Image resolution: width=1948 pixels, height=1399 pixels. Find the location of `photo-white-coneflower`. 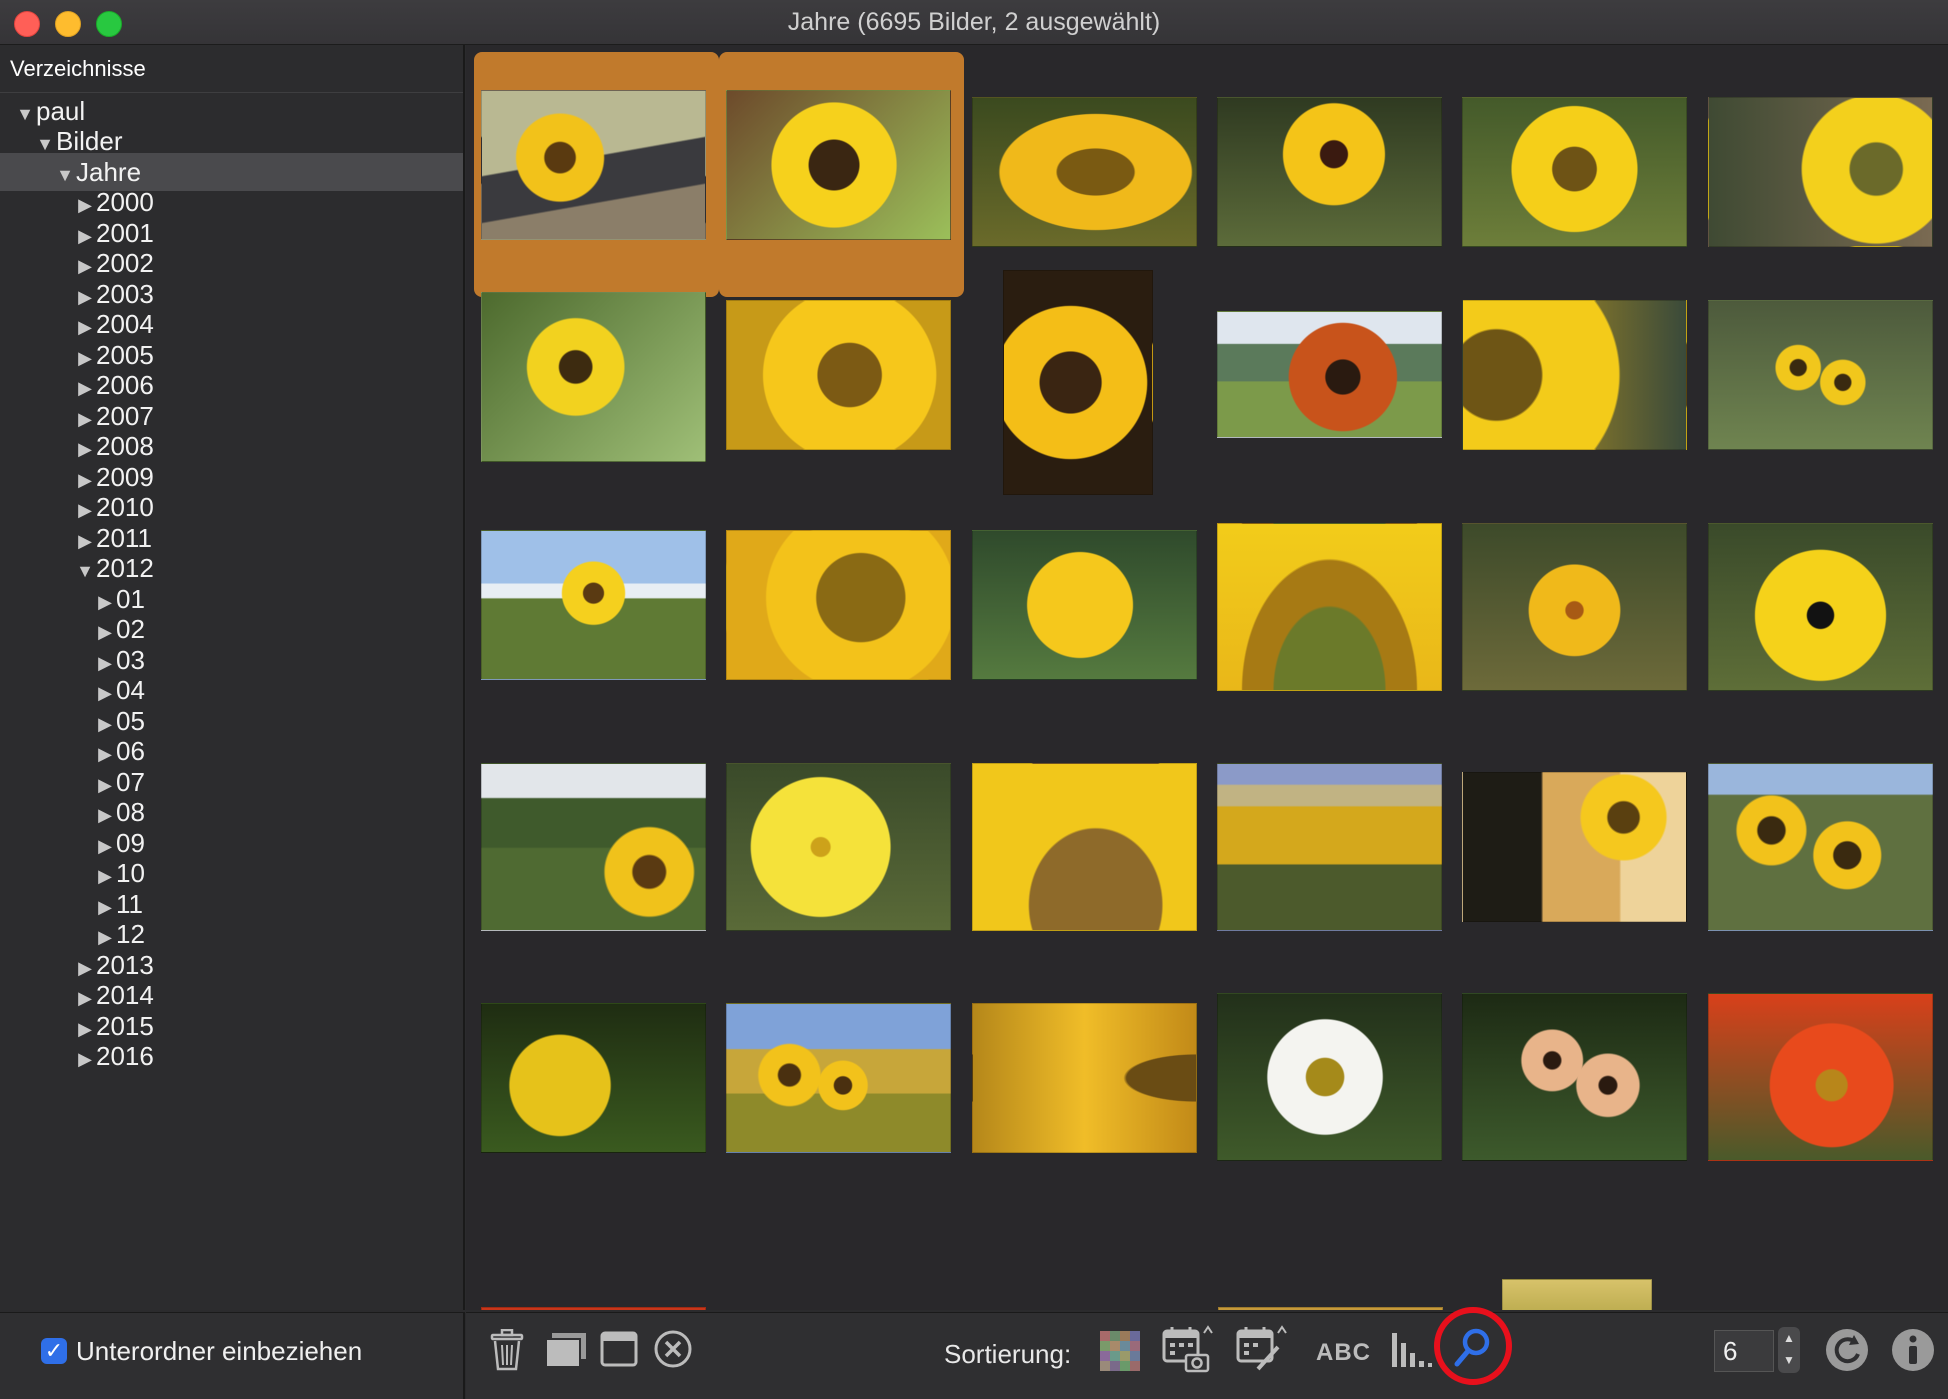

photo-white-coneflower is located at coordinates (1329, 1077).